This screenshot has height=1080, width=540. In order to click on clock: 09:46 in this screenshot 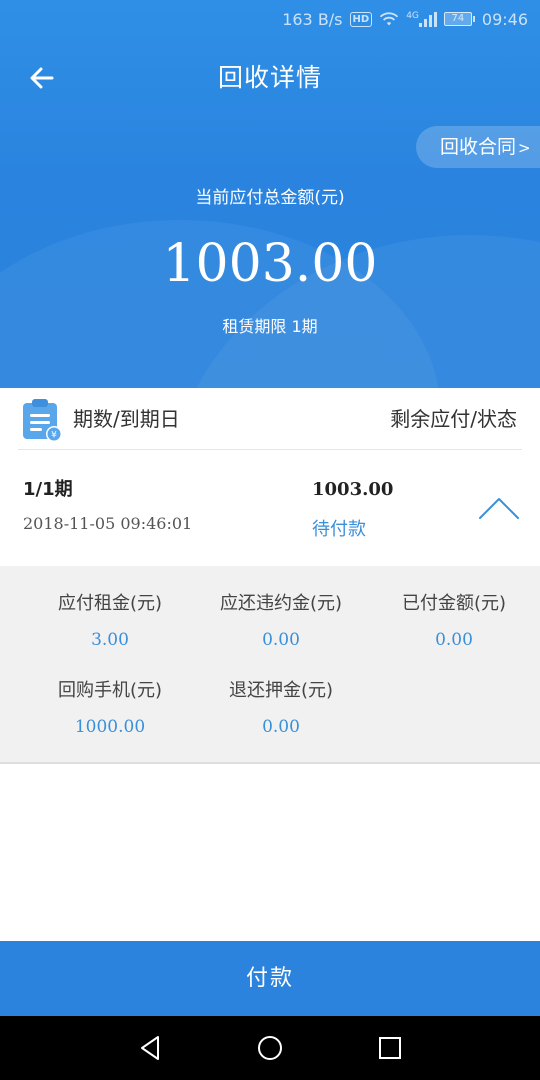, I will do `click(504, 19)`.